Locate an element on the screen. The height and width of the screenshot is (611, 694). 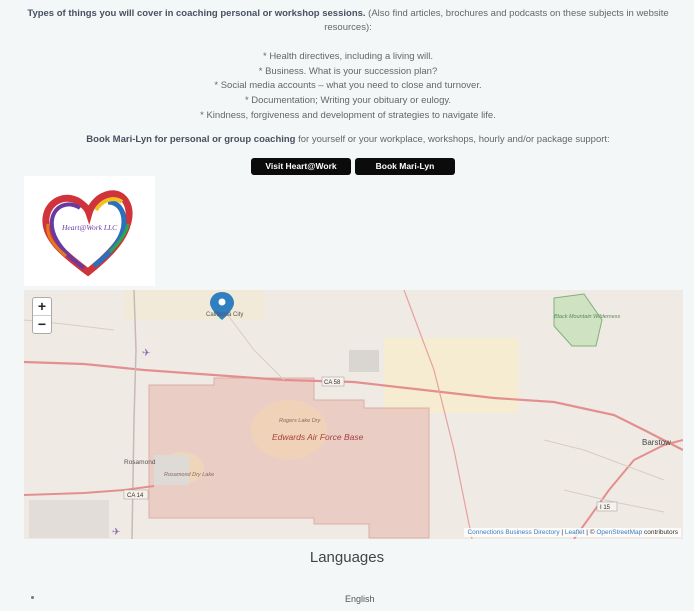
visit-heart-at-work-button: Visit Heart@Work is located at coordinates (301, 166).